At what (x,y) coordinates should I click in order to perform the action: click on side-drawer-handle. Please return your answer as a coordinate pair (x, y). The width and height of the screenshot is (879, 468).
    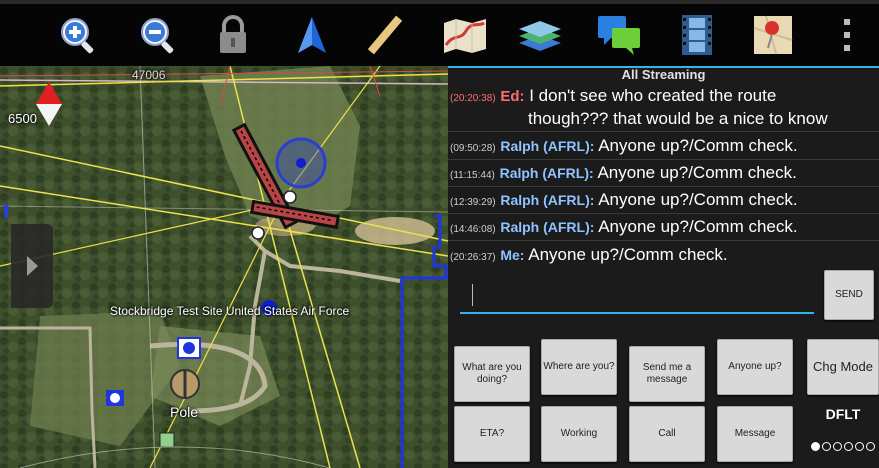
    Looking at the image, I should click on (32, 266).